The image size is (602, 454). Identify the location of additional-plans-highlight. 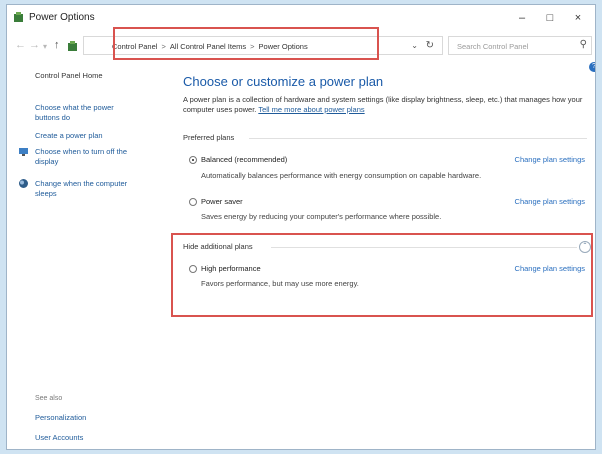
(382, 275).